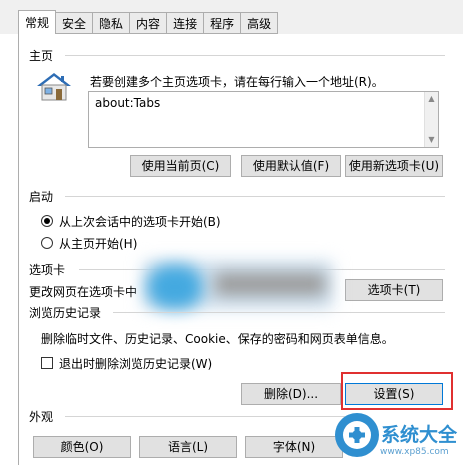  Describe the element at coordinates (83, 292) in the screenshot. I see `tabs-description: 更改网页在选项卡中` at that location.